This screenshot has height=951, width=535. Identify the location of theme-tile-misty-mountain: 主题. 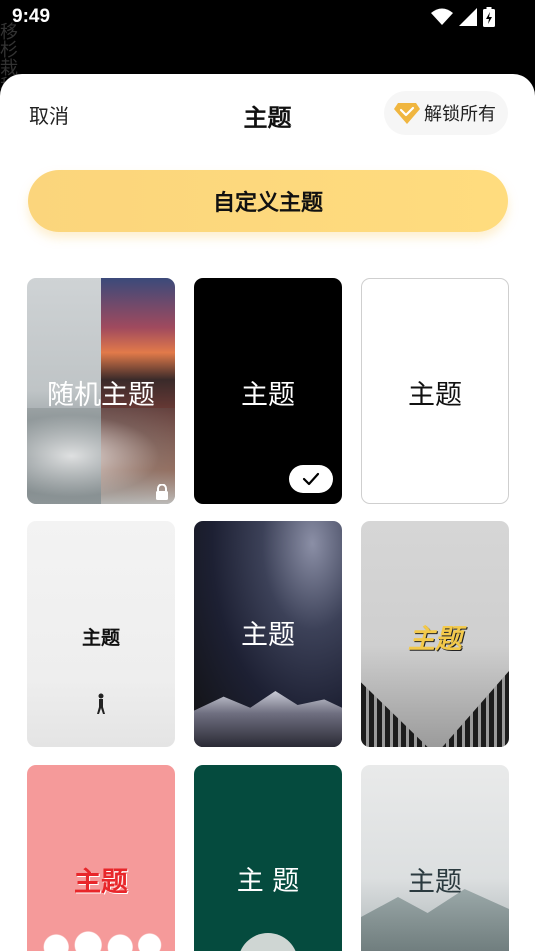
(435, 858).